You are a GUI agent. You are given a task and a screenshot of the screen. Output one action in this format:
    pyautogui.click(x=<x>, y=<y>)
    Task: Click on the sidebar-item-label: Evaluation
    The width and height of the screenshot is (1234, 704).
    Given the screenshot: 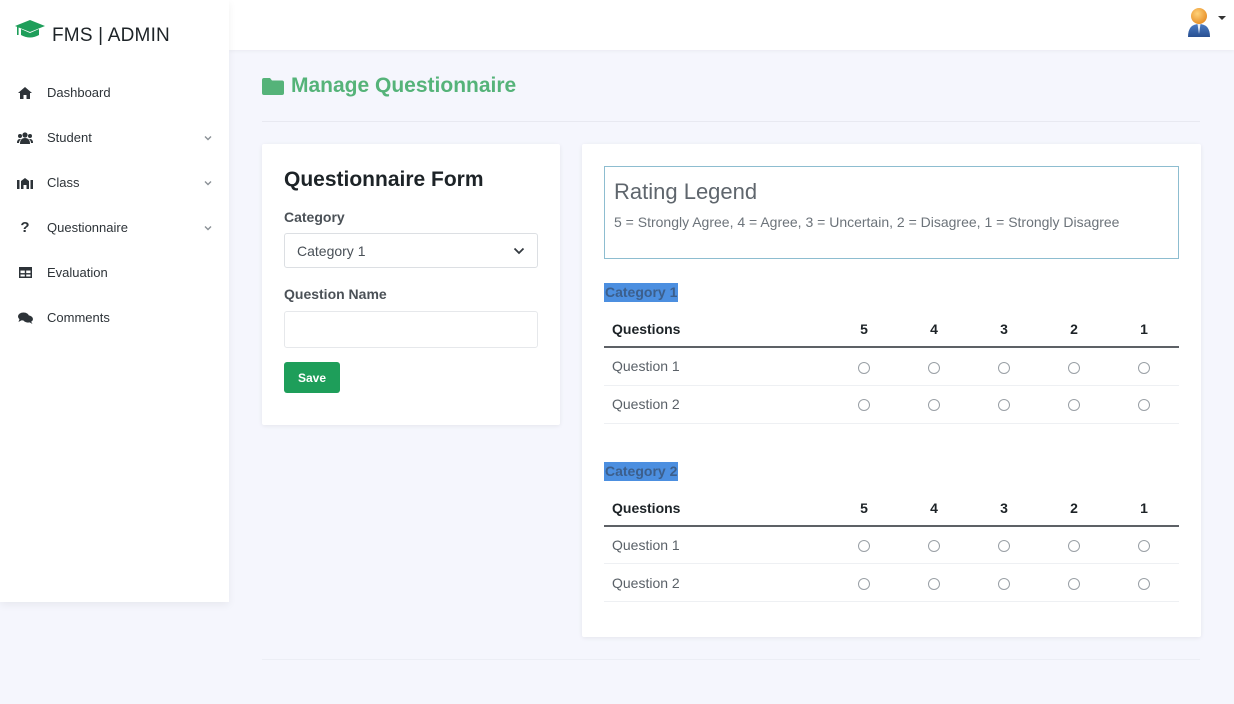 What is the action you would take?
    pyautogui.click(x=77, y=272)
    